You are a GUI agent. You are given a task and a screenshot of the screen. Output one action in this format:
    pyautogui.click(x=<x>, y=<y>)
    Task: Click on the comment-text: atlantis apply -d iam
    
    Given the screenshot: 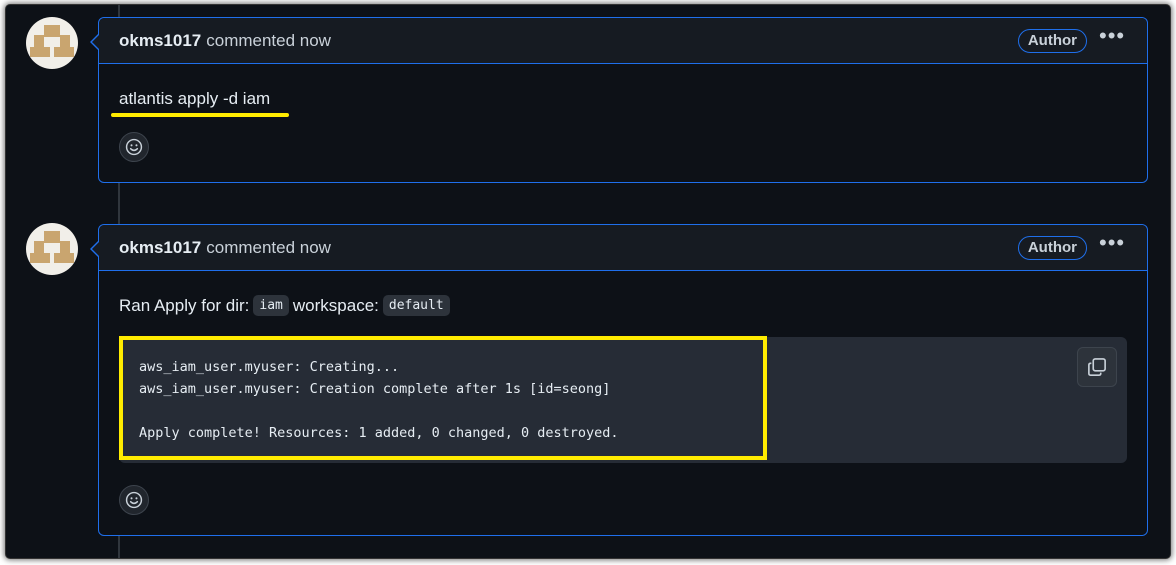 What is the action you would take?
    pyautogui.click(x=195, y=98)
    